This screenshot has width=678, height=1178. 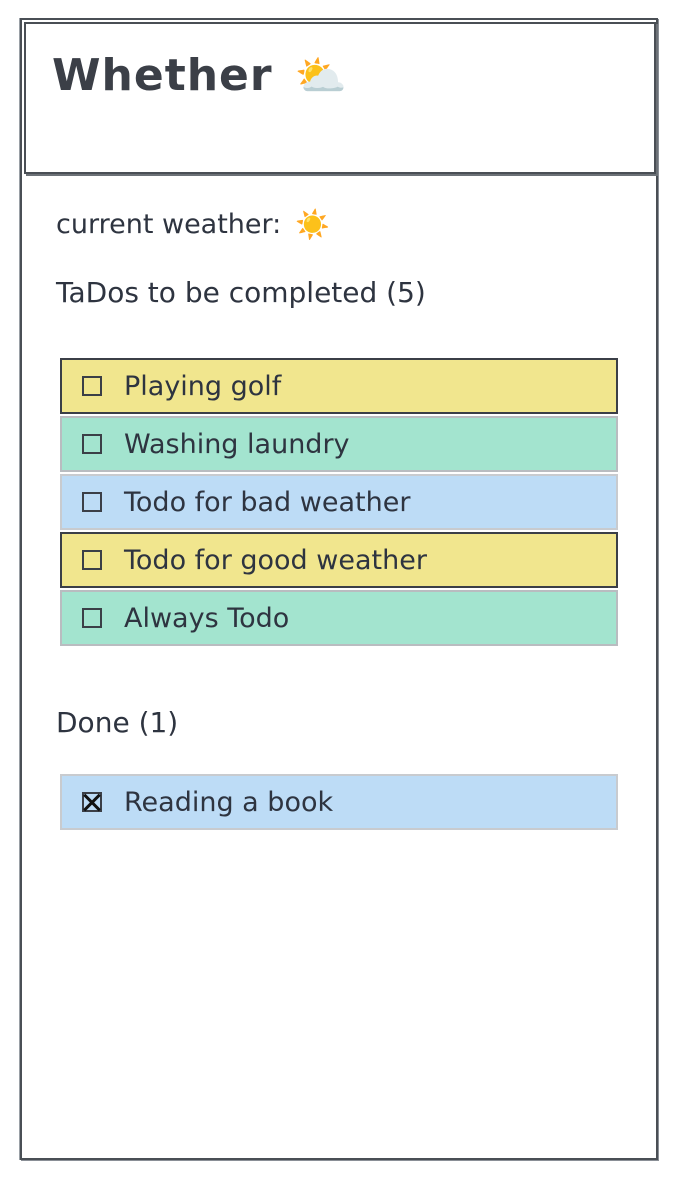 I want to click on todo-item: Todo for good weather, so click(x=339, y=560).